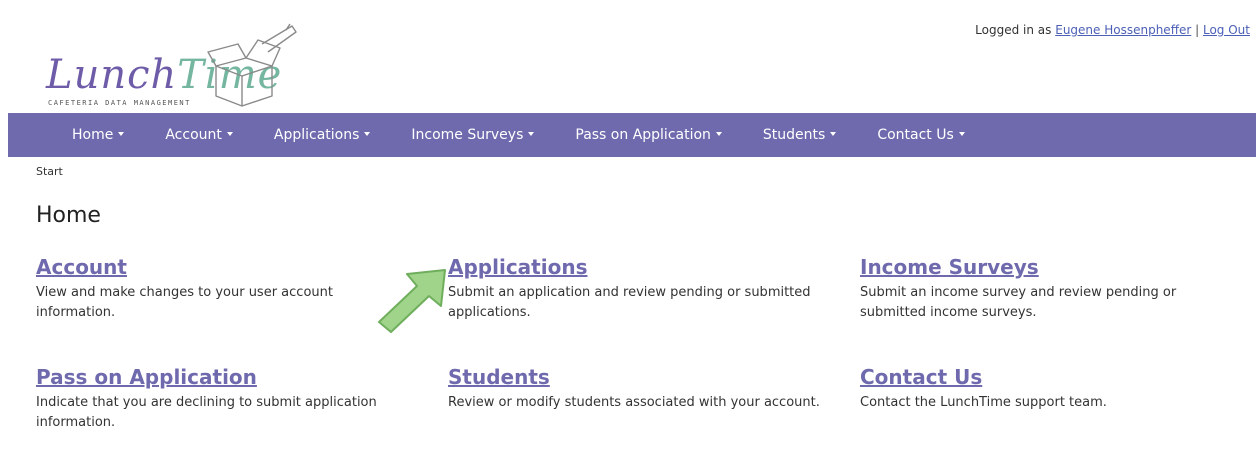 The height and width of the screenshot is (472, 1256). Describe the element at coordinates (316, 135) in the screenshot. I see `nav-applications-label: Applications` at that location.